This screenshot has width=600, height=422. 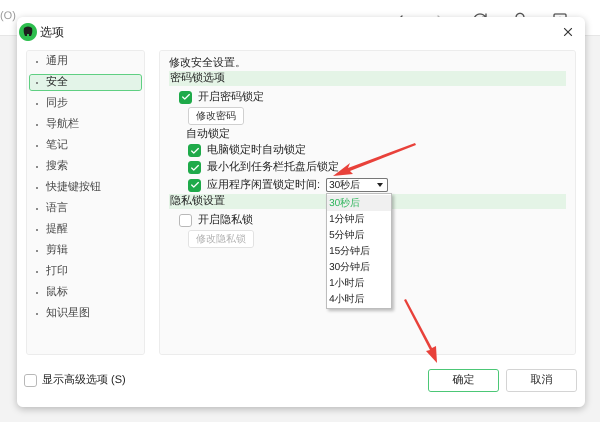 I want to click on dropdown-option: 4小时后, so click(x=359, y=299).